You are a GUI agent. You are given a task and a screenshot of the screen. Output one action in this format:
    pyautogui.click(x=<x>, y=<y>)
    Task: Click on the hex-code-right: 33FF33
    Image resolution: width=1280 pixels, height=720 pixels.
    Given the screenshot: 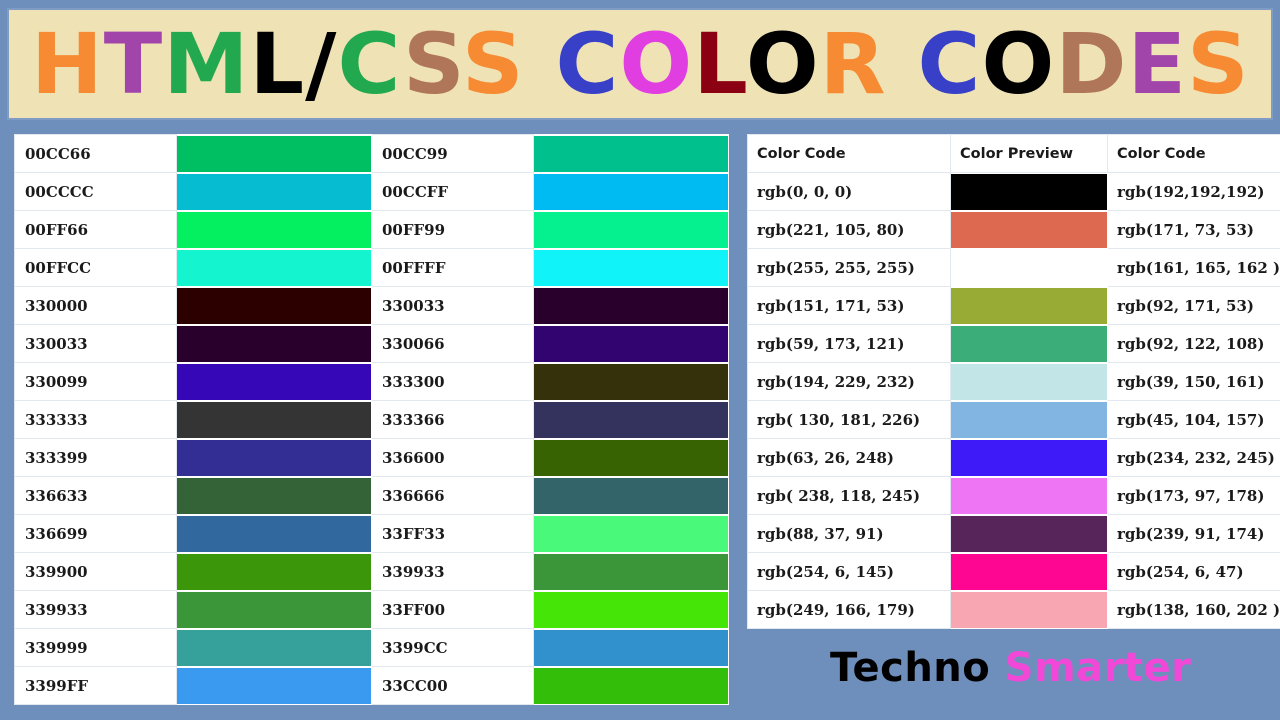 What is the action you would take?
    pyautogui.click(x=452, y=533)
    